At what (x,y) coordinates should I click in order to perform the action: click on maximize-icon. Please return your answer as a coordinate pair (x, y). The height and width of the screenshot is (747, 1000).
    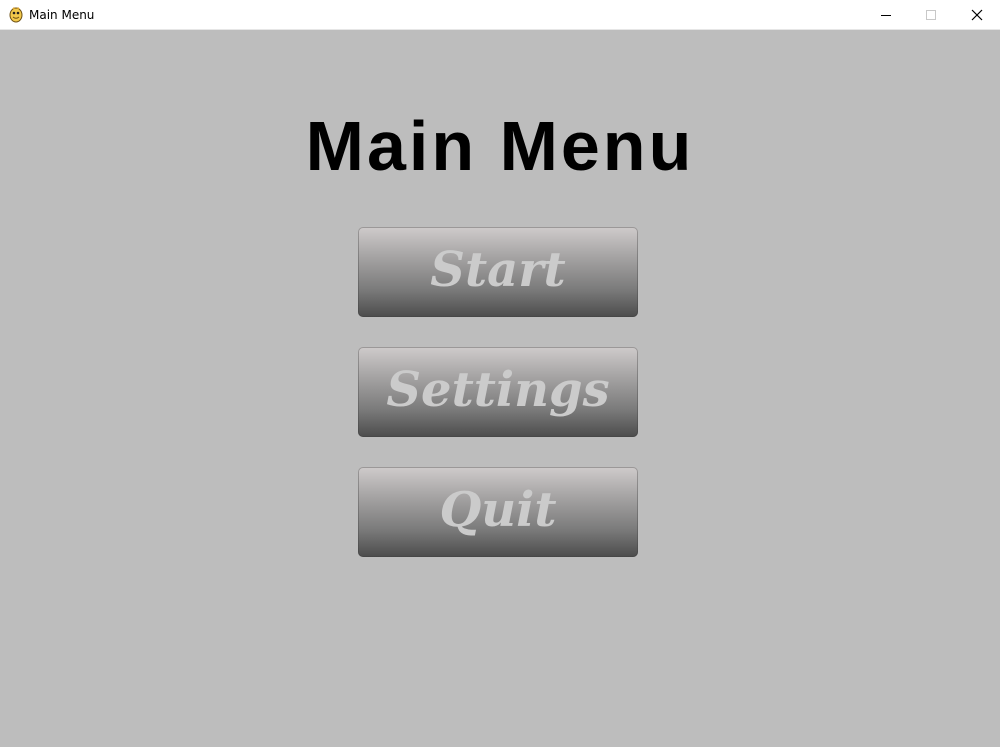
    Looking at the image, I should click on (931, 14).